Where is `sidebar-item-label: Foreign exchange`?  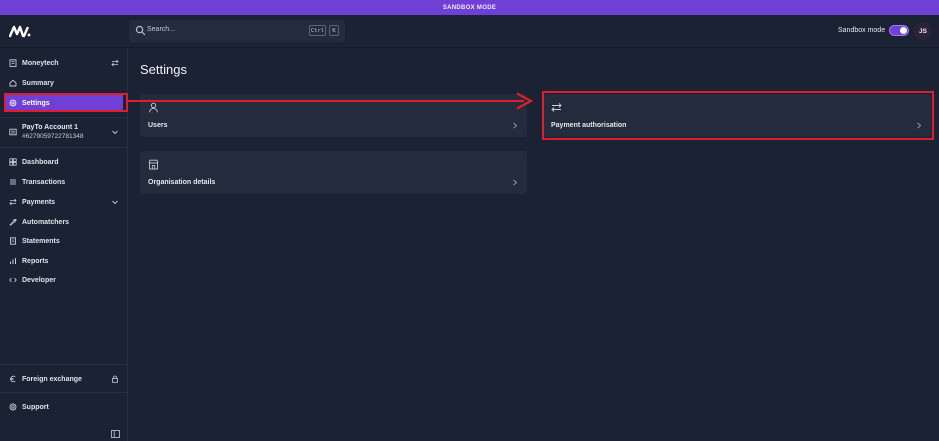 sidebar-item-label: Foreign exchange is located at coordinates (52, 379).